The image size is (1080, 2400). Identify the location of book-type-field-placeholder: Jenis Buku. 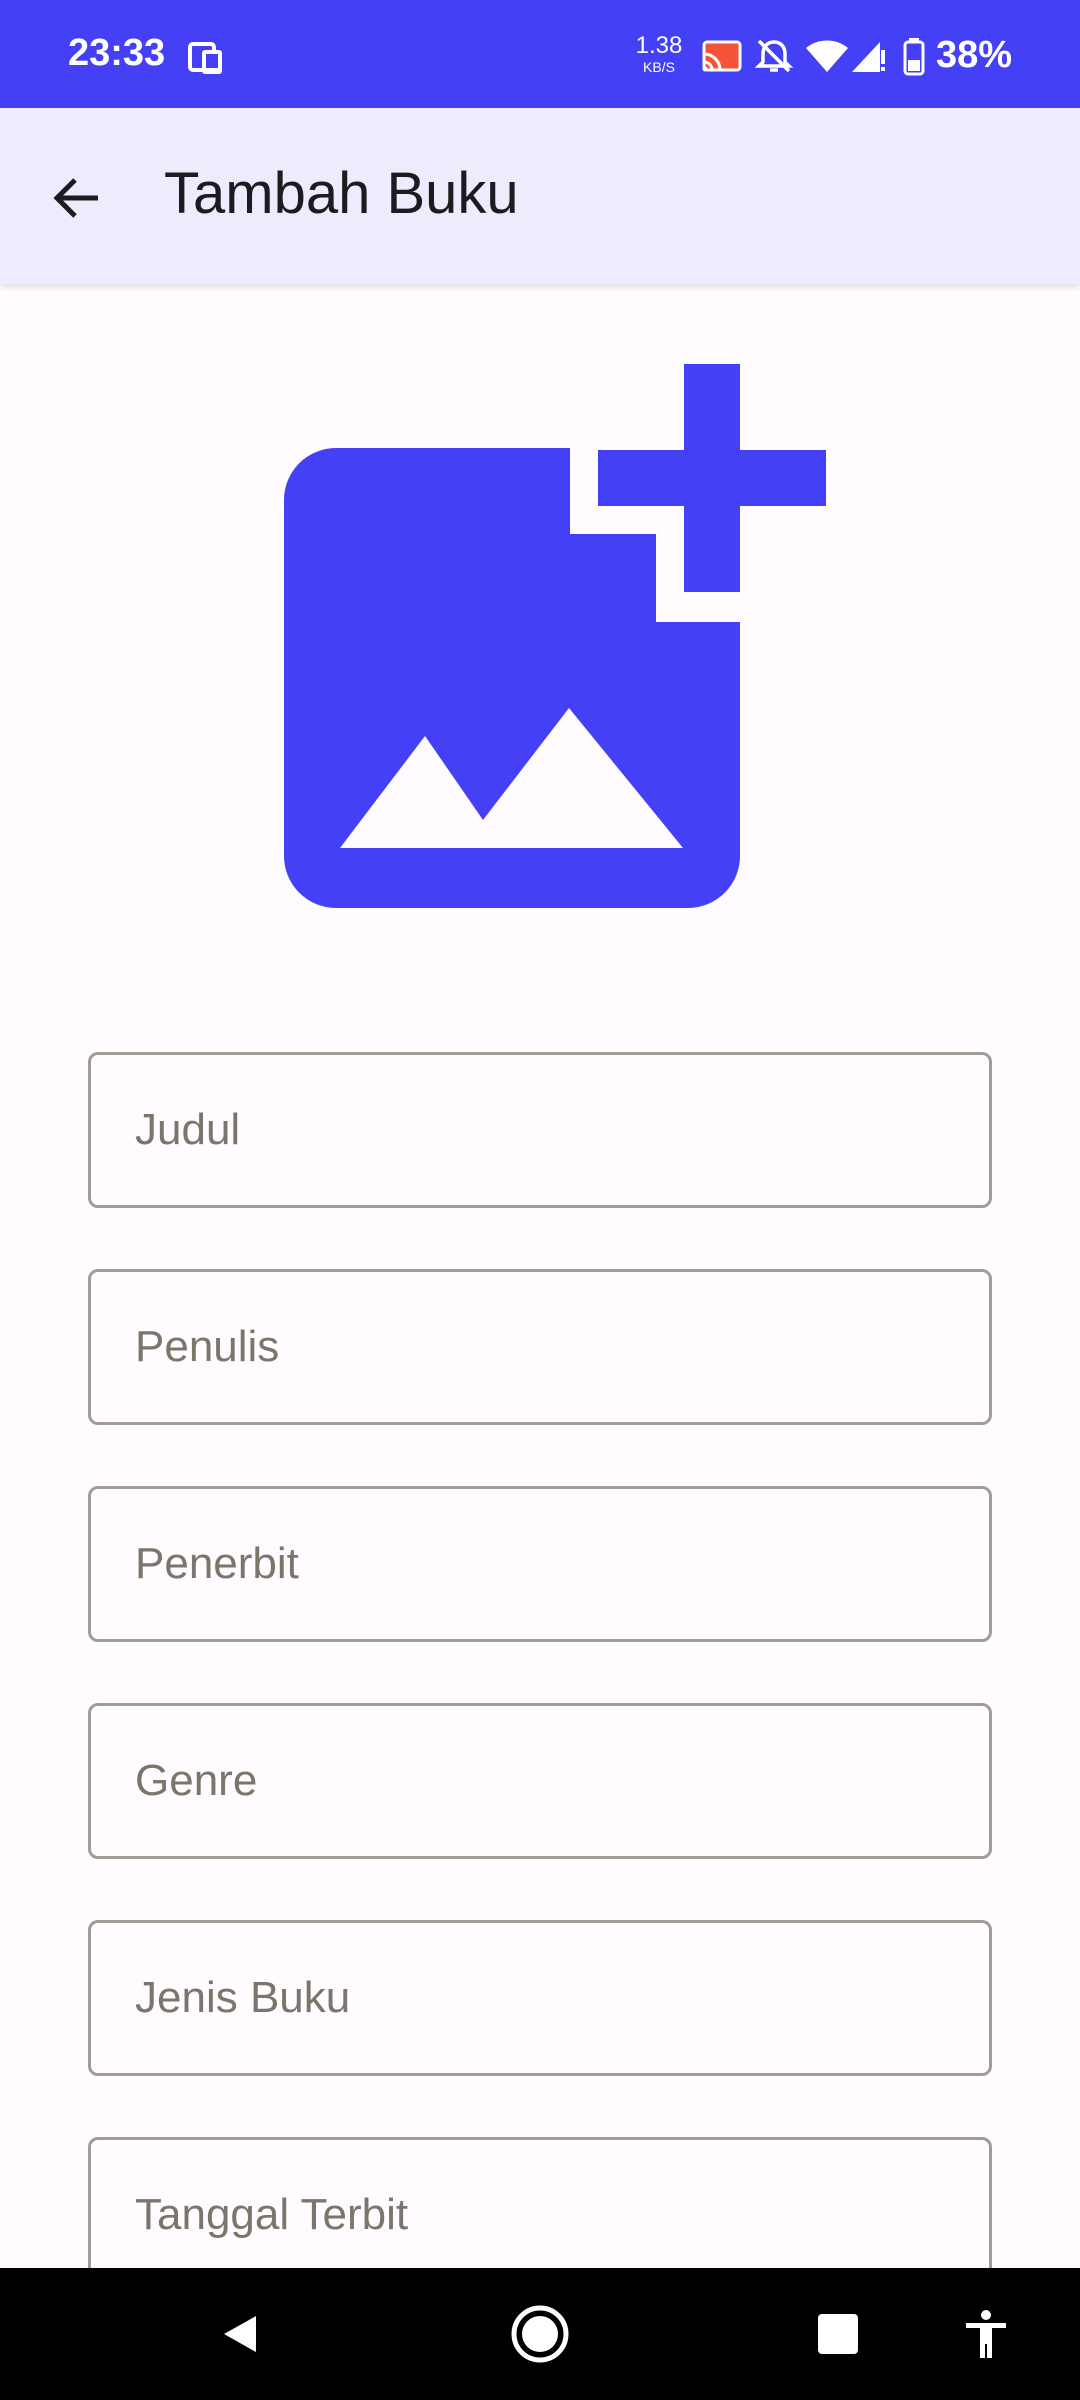
(243, 1997).